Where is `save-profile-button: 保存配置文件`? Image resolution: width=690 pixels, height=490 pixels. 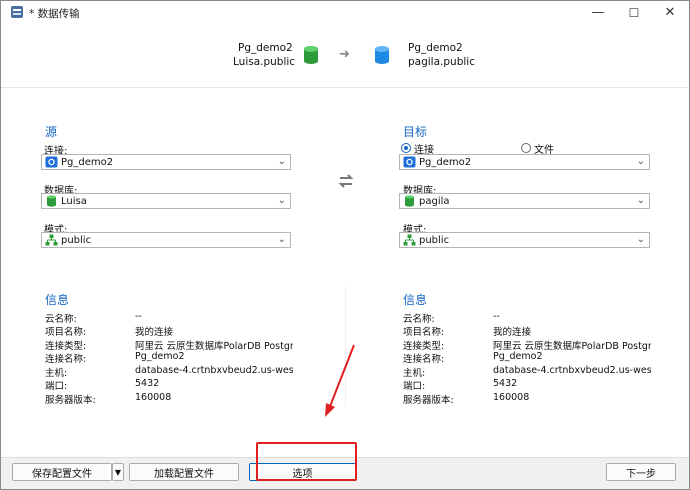 save-profile-button: 保存配置文件 is located at coordinates (62, 472).